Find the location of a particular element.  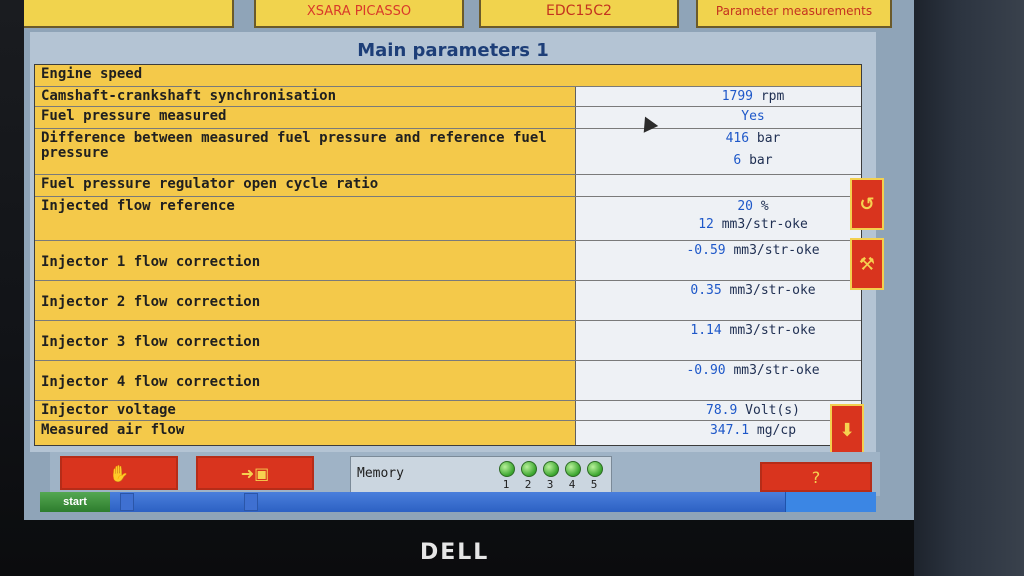

tab-parameter-measurements: Parameter measurements is located at coordinates (794, 14).